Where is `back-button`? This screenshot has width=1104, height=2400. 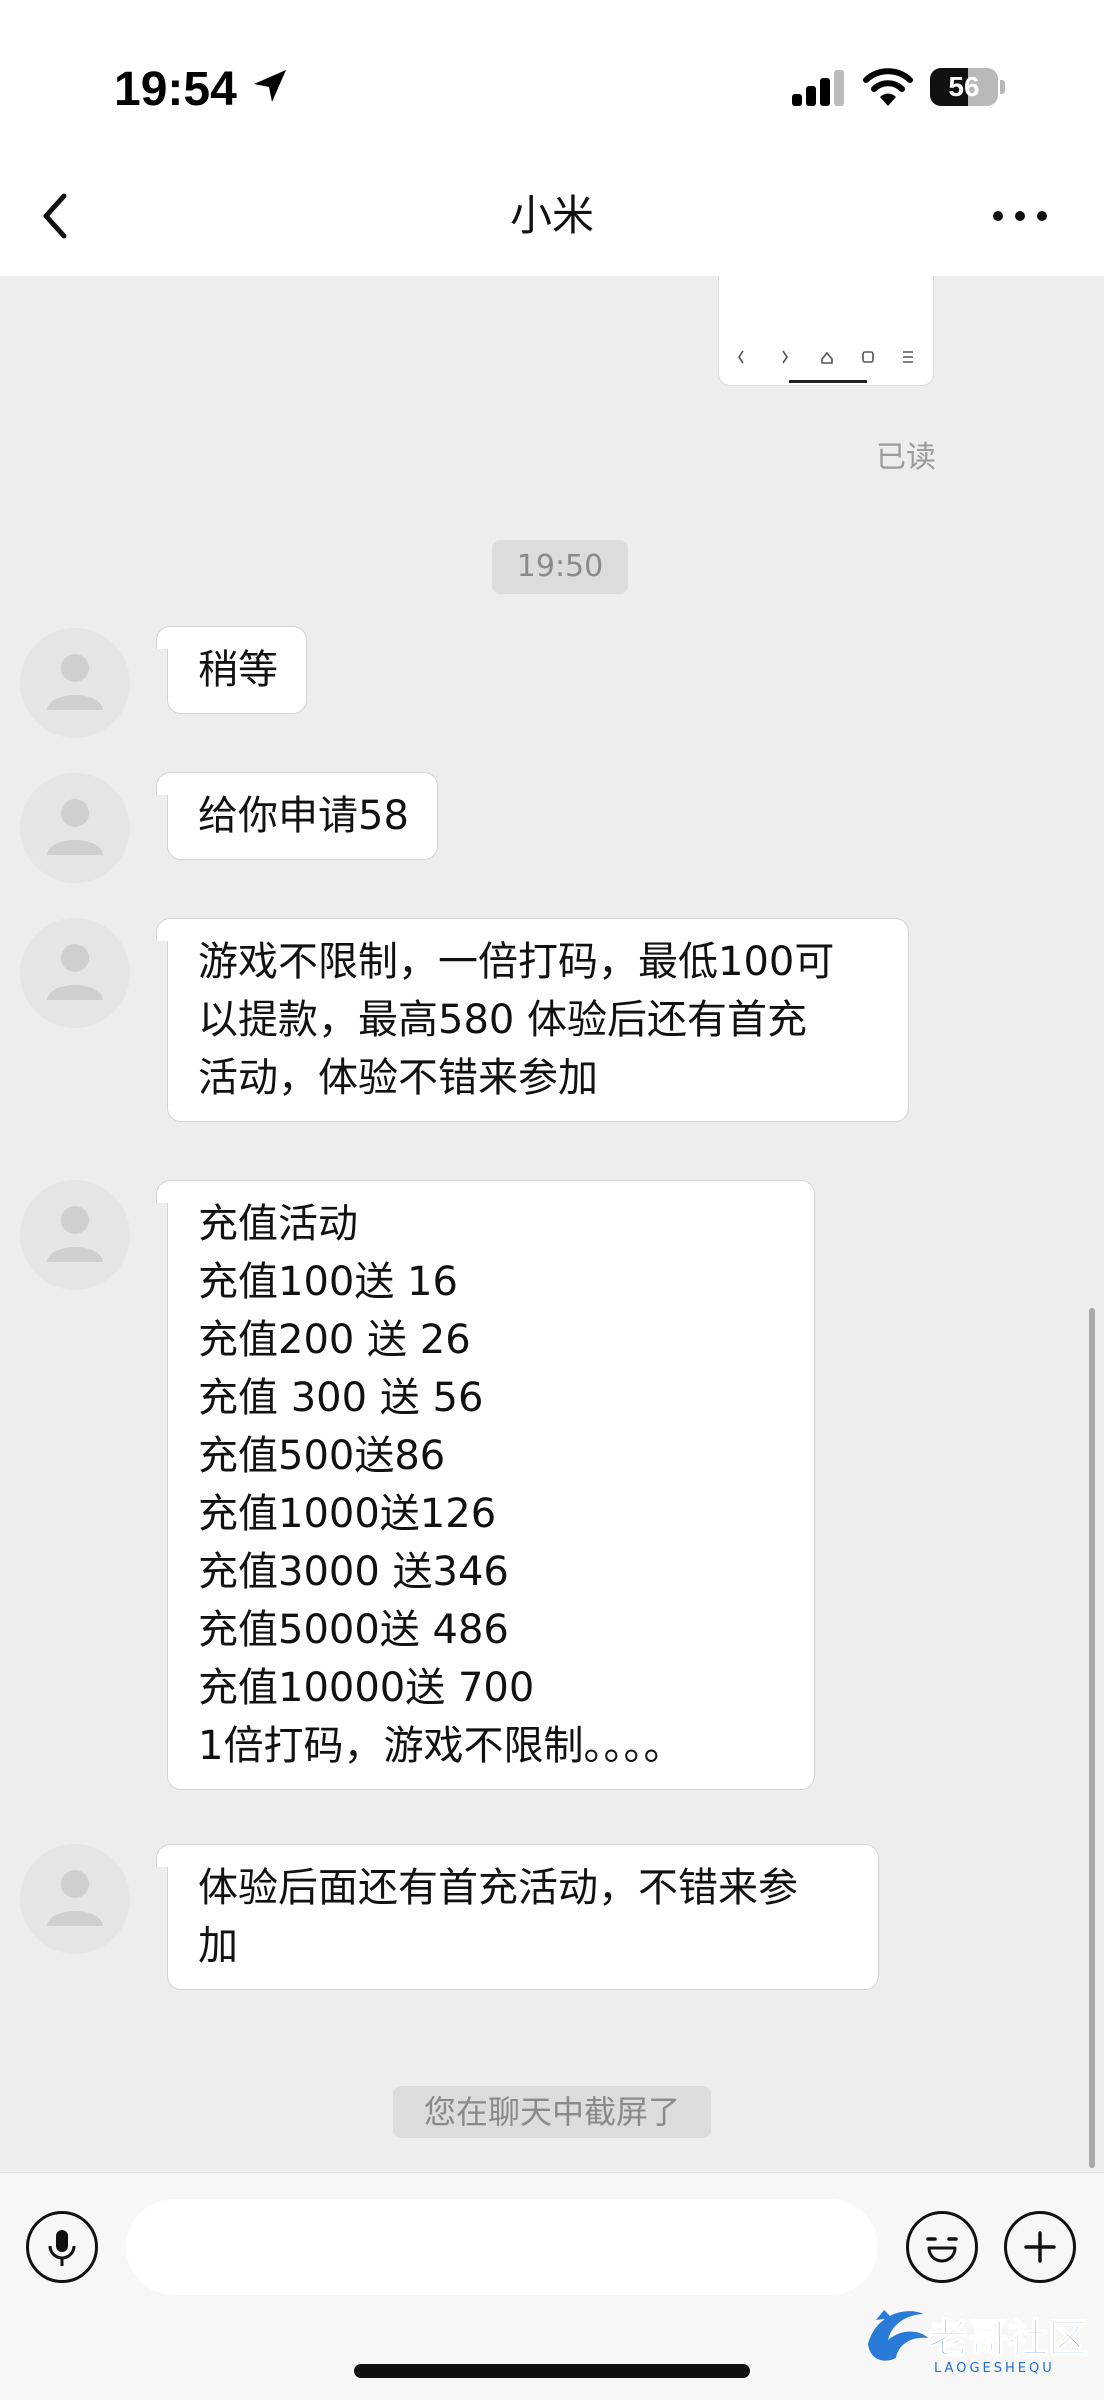 back-button is located at coordinates (58, 216).